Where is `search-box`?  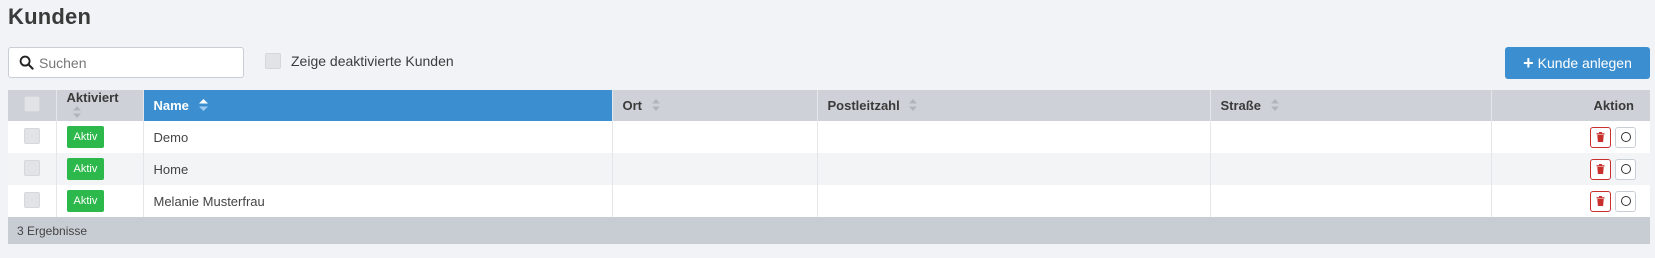 search-box is located at coordinates (126, 62).